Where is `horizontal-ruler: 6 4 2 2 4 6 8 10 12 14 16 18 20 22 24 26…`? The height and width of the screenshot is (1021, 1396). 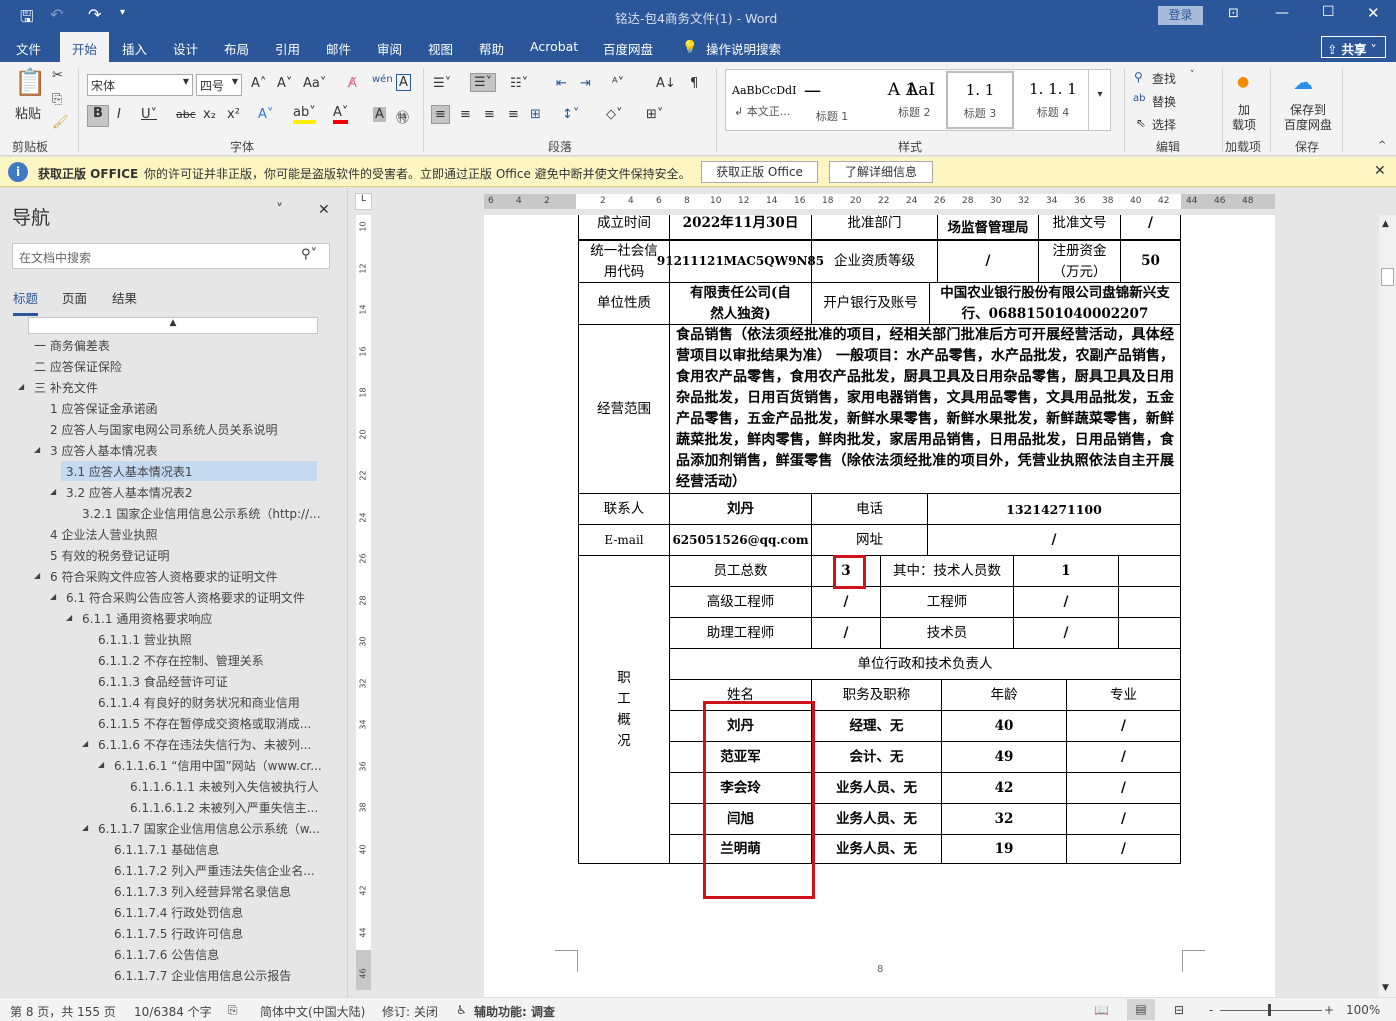
horizontal-ruler: 6 4 2 2 4 6 8 10 12 14 16 18 20 22 24 26… is located at coordinates (879, 201).